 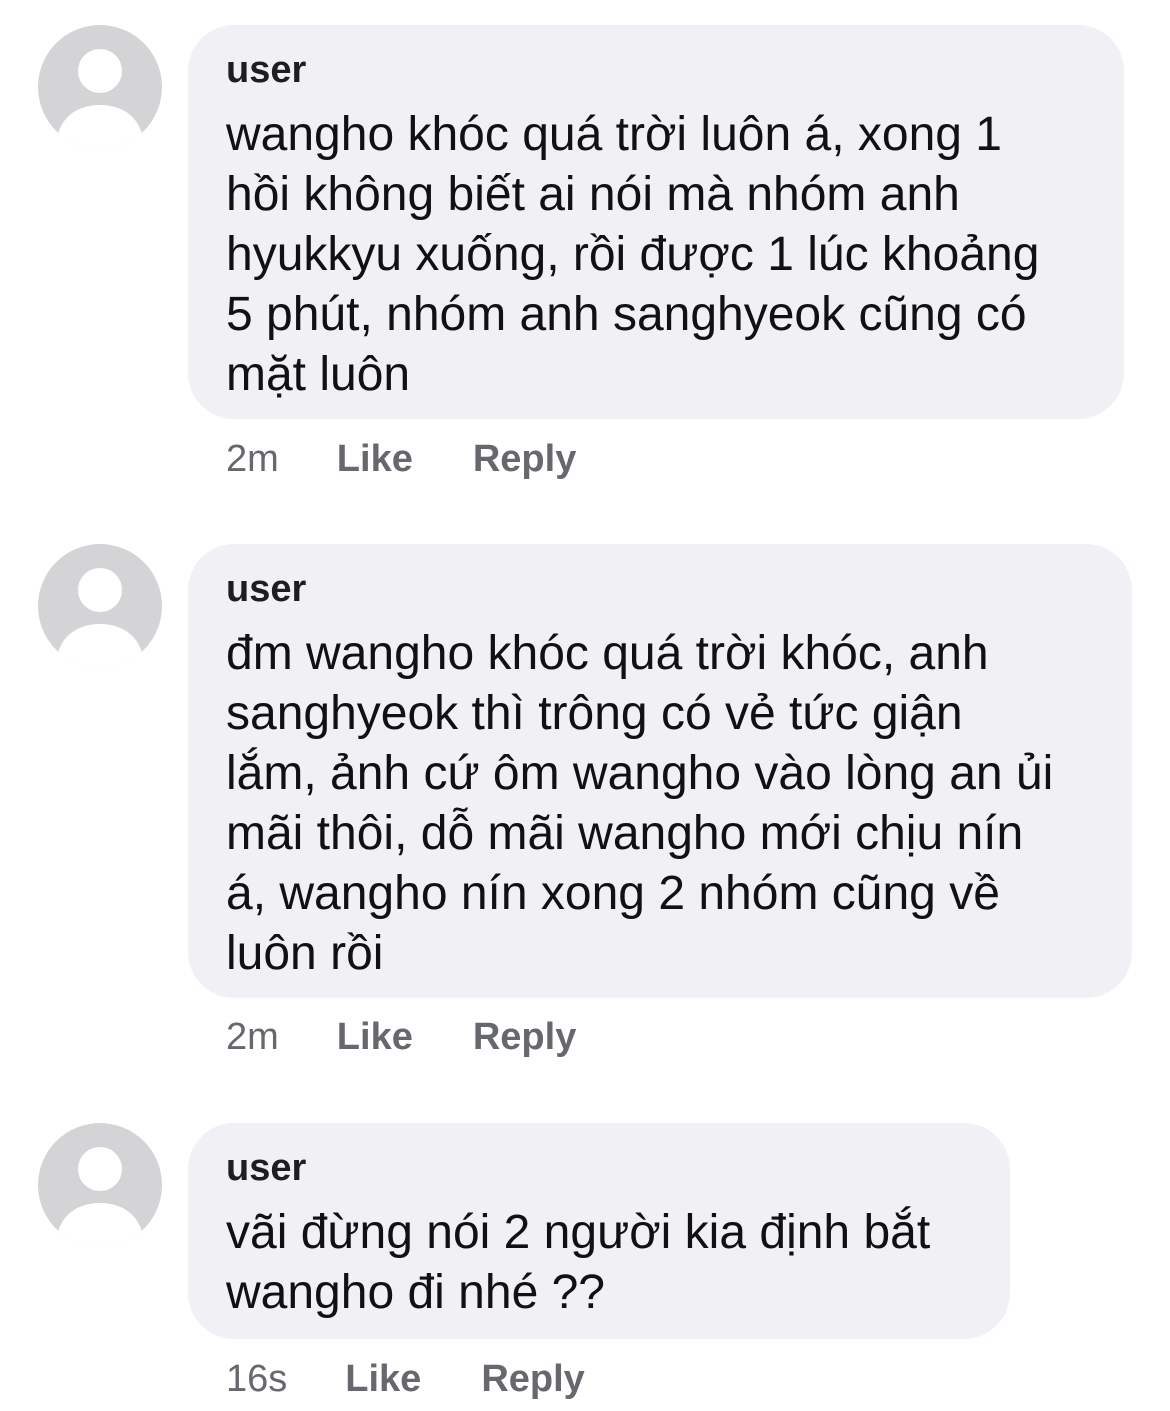 I want to click on comment-actions: 16s Like Reply, so click(x=405, y=1379).